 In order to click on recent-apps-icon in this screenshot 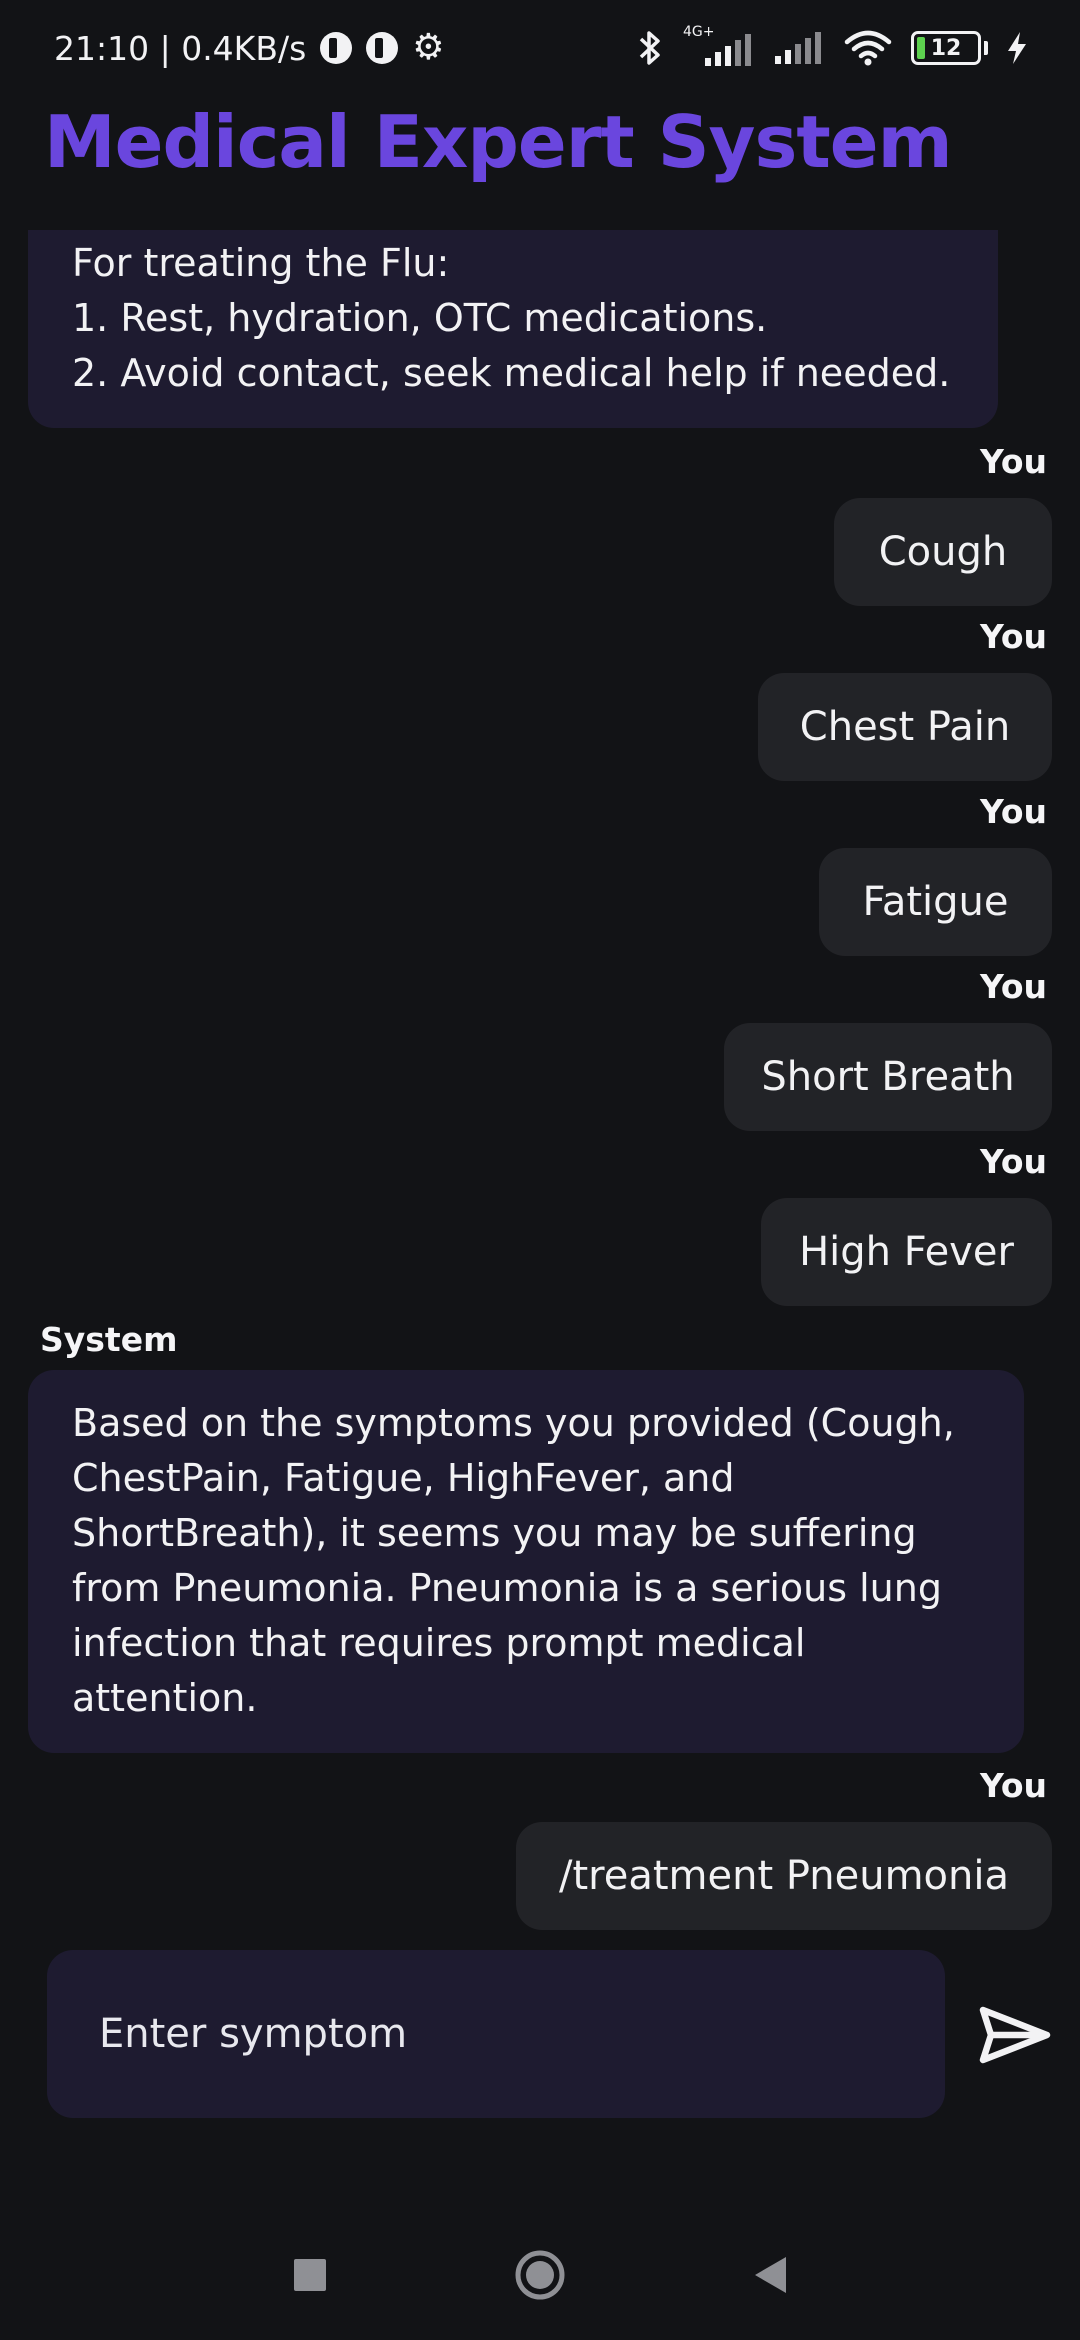, I will do `click(310, 2275)`.